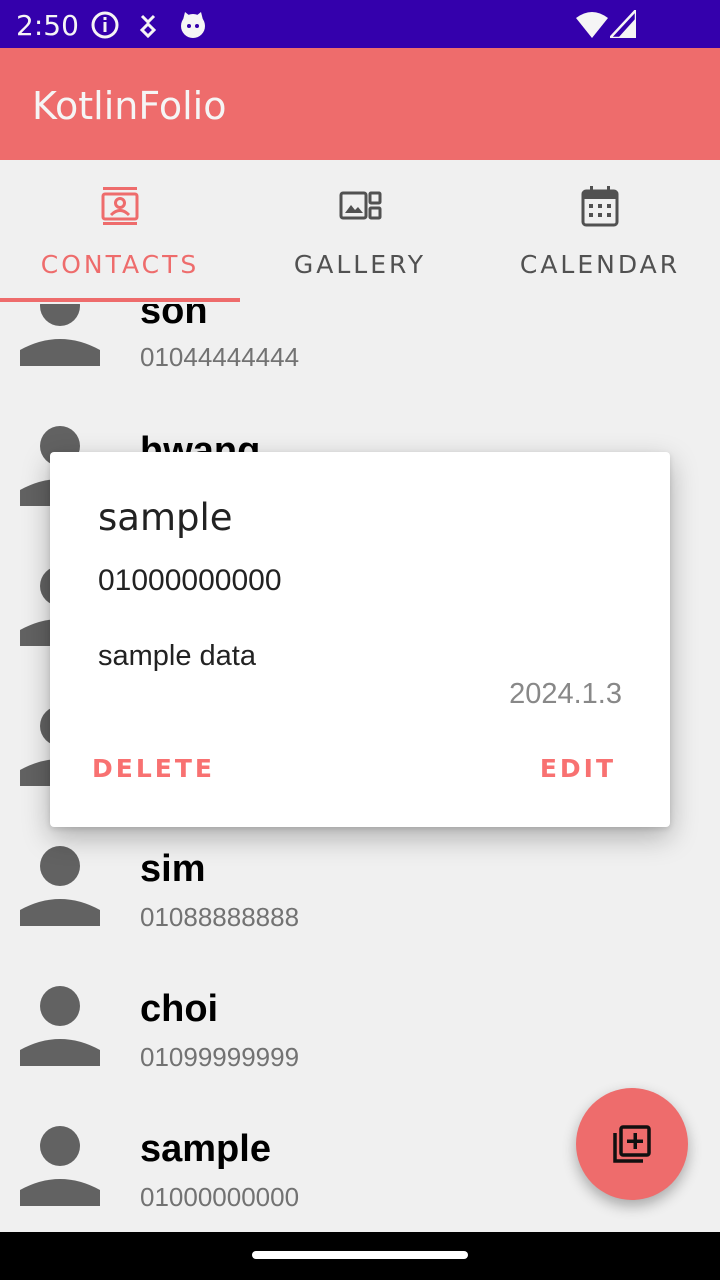  What do you see at coordinates (153, 768) in the screenshot?
I see `delete-button: DELETE` at bounding box center [153, 768].